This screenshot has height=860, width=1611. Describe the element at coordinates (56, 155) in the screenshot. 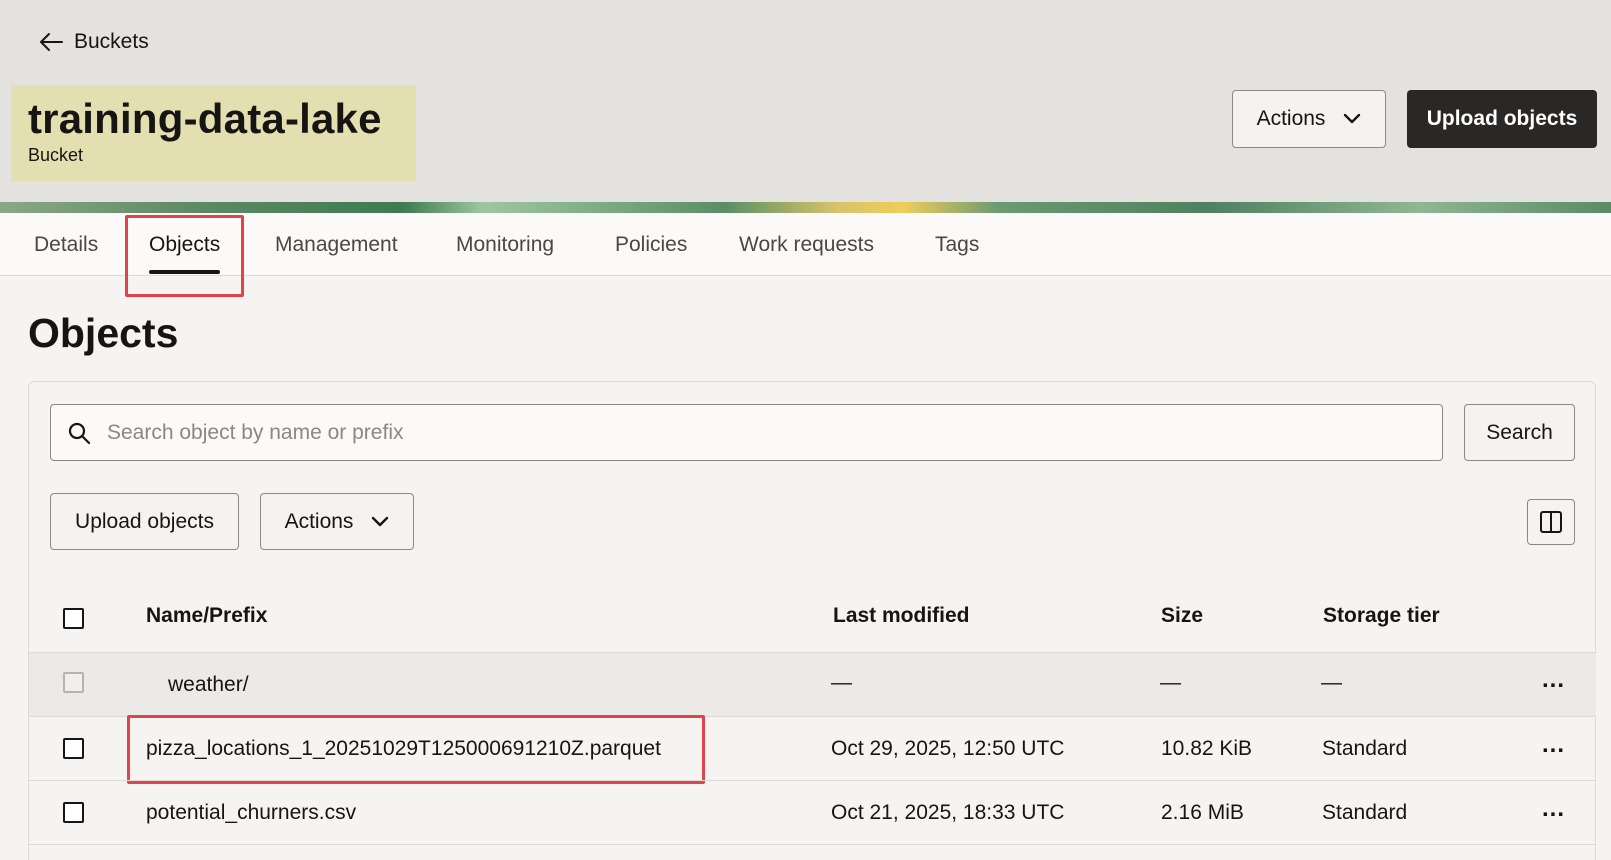

I see `page-subtitle: Bucket` at that location.